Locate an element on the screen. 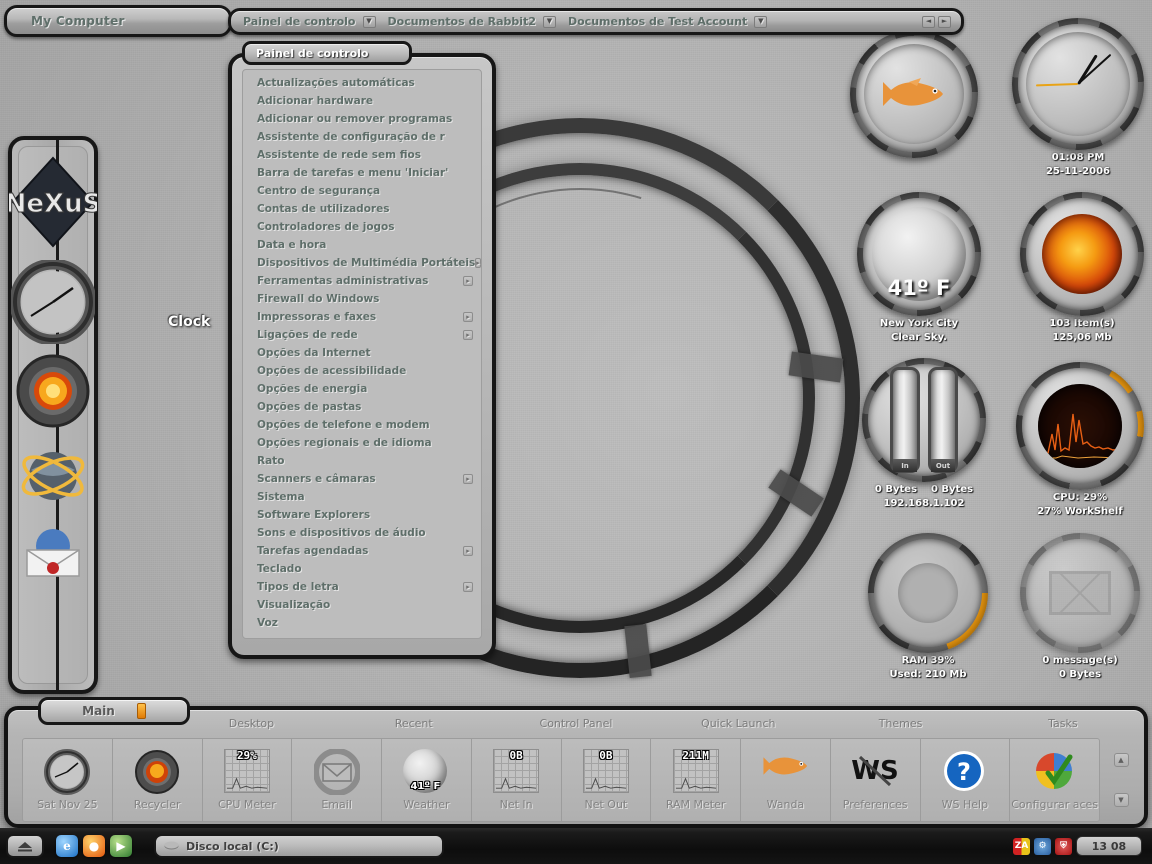 The height and width of the screenshot is (864, 1152). control-panel-item: Tarefas agendadas ▸ is located at coordinates (362, 551).